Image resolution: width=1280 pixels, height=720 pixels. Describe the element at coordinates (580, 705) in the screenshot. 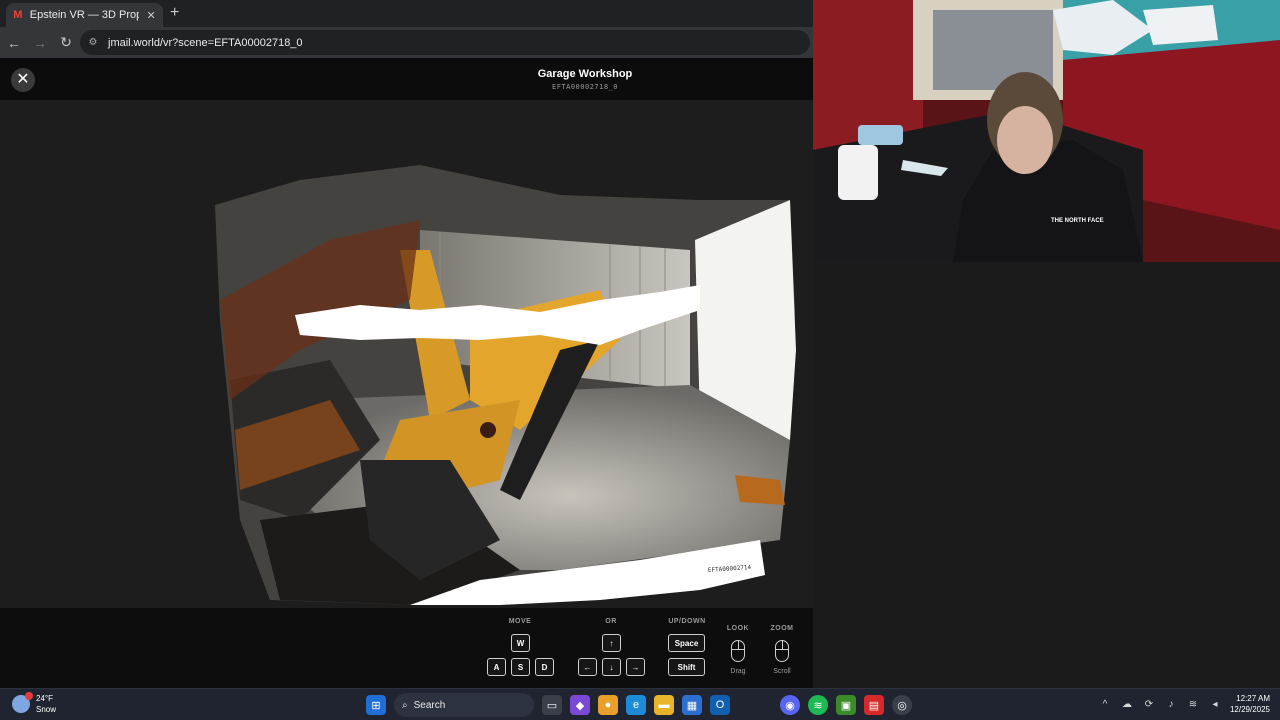

I see `copilot-icon: ◆` at that location.